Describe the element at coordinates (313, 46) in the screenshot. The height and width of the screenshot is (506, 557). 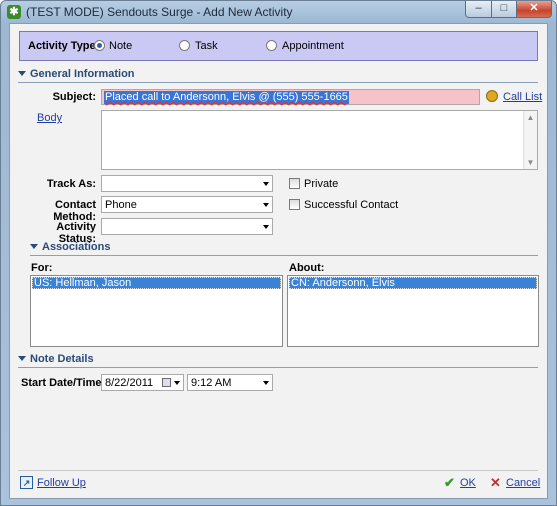
I see `radio-appointment-label: Appointment` at that location.